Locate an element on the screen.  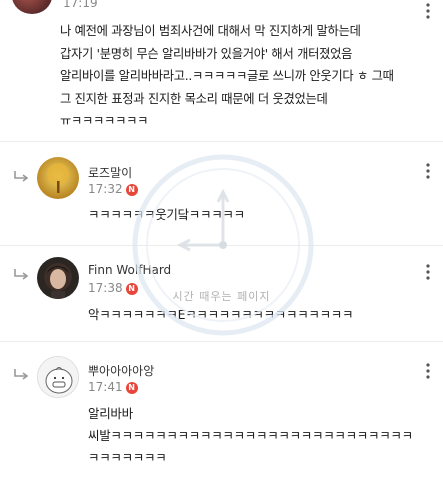
comment-time: 17:41 N is located at coordinates (113, 387).